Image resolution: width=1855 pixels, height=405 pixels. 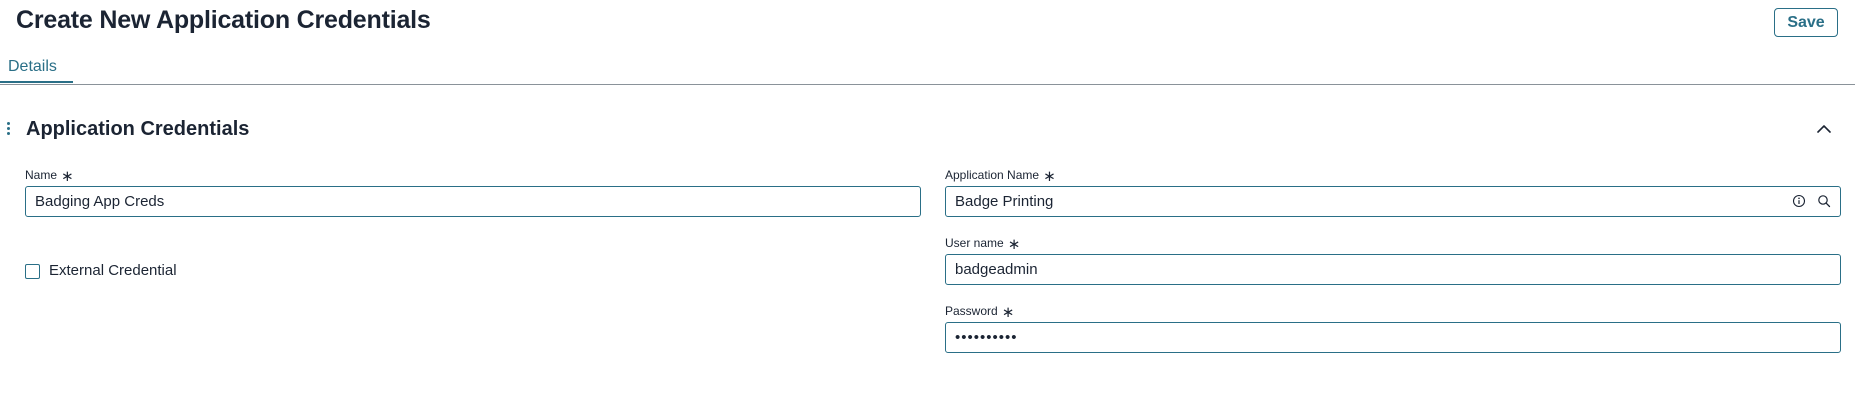 I want to click on user-name-input, so click(x=1390, y=269).